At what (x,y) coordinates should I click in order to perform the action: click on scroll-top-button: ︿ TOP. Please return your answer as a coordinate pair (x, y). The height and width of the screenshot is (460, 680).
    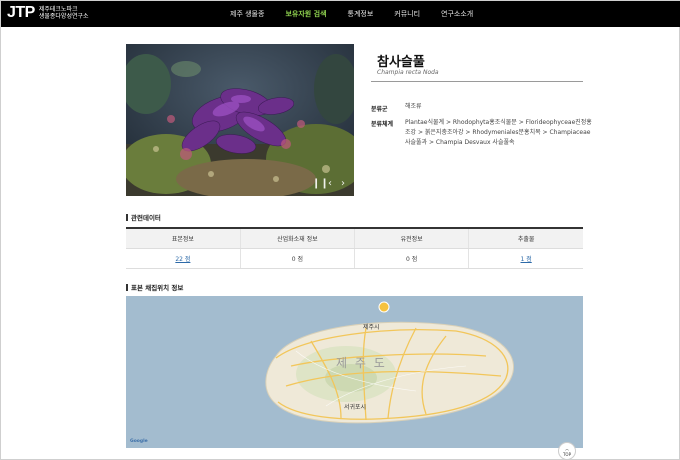
    Looking at the image, I should click on (567, 451).